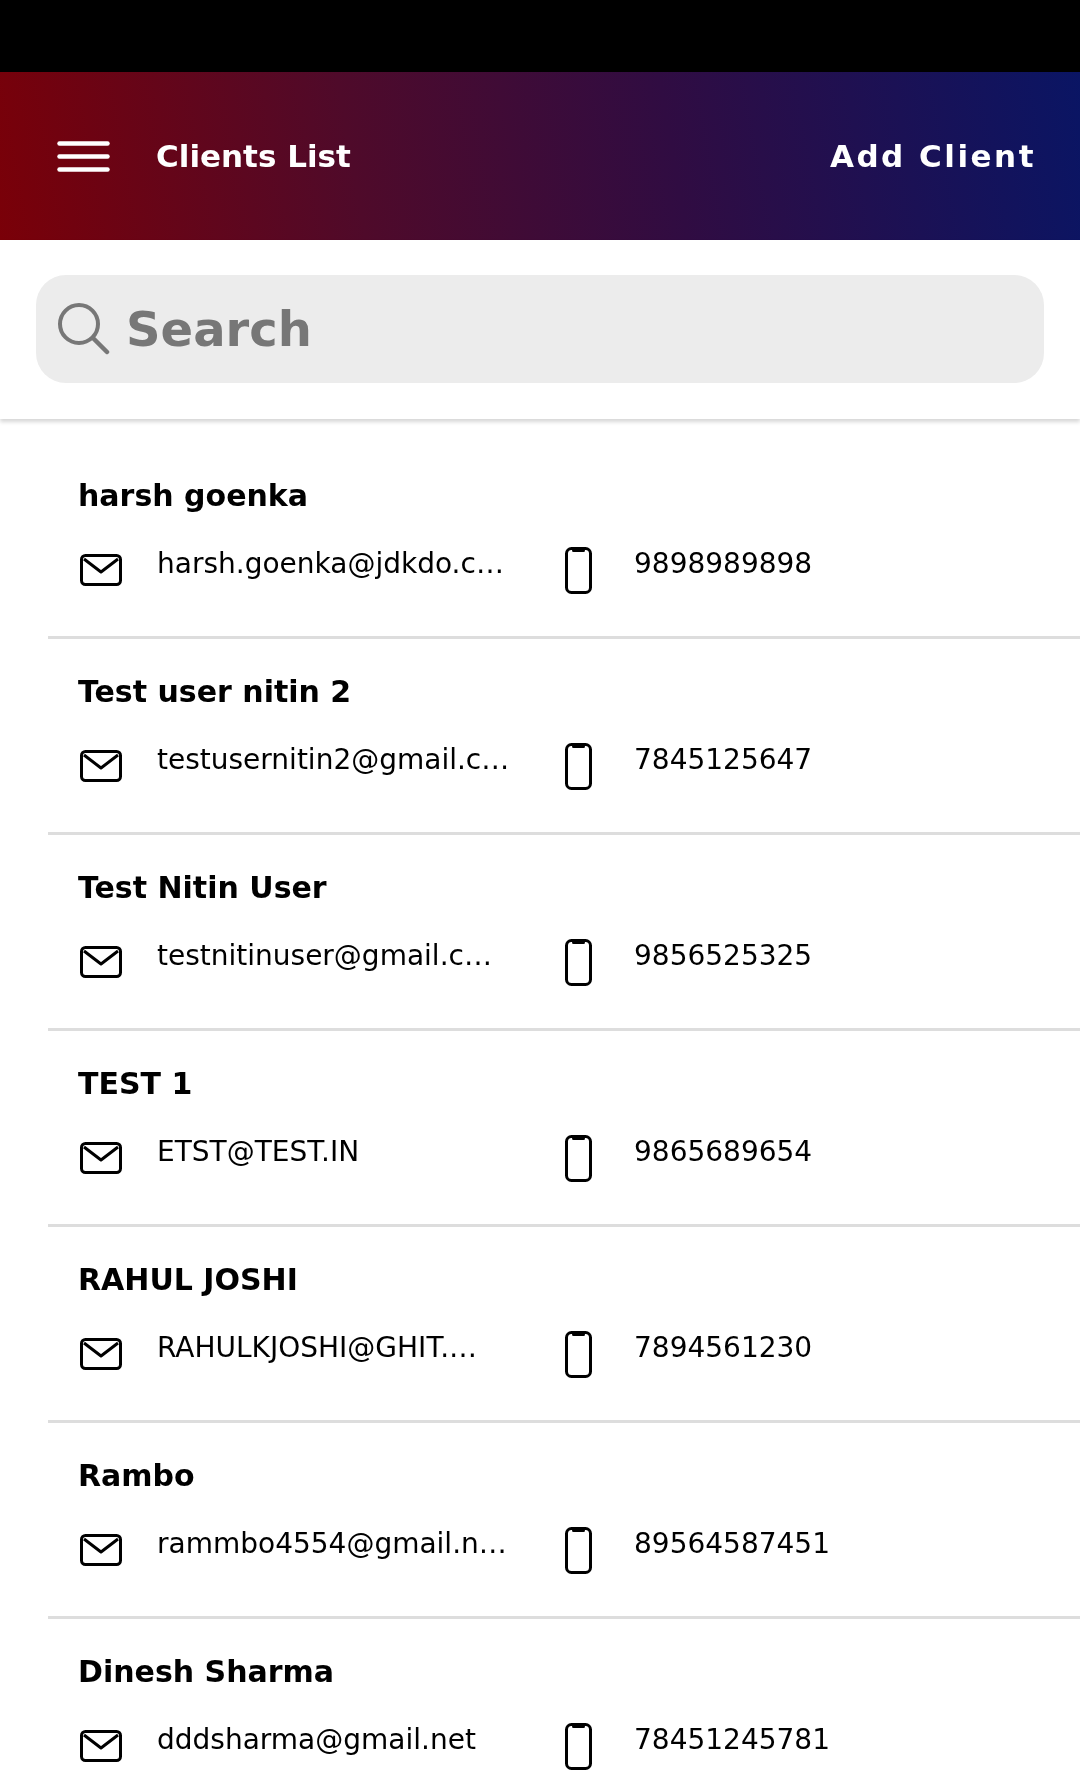  What do you see at coordinates (202, 888) in the screenshot?
I see `client-name: Test Nitin User` at bounding box center [202, 888].